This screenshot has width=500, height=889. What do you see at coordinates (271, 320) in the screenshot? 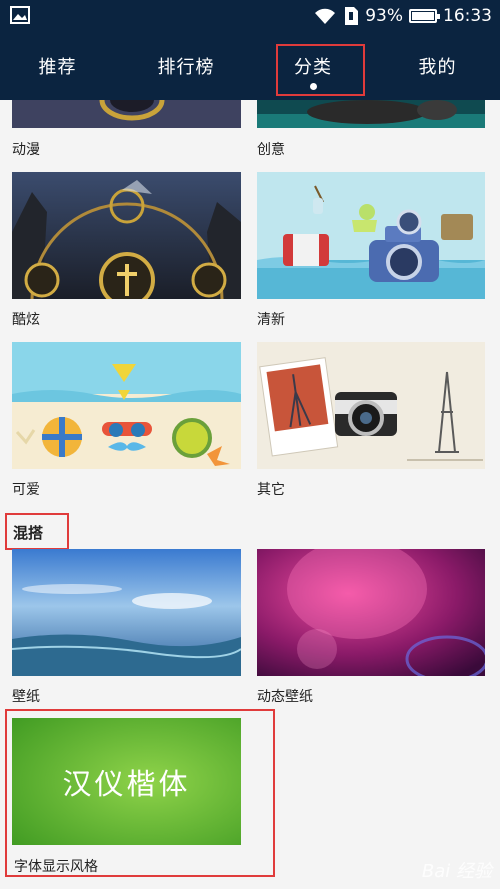
I see `category-label: 清新` at bounding box center [271, 320].